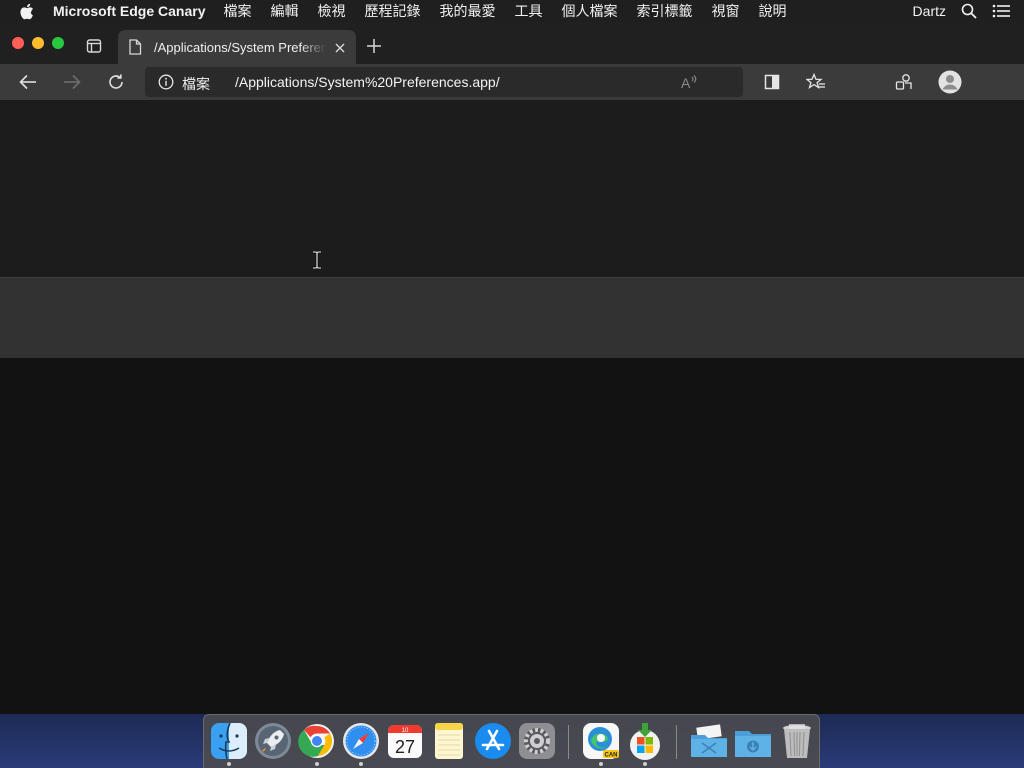 This screenshot has width=1024, height=768. I want to click on safari-icon, so click(361, 741).